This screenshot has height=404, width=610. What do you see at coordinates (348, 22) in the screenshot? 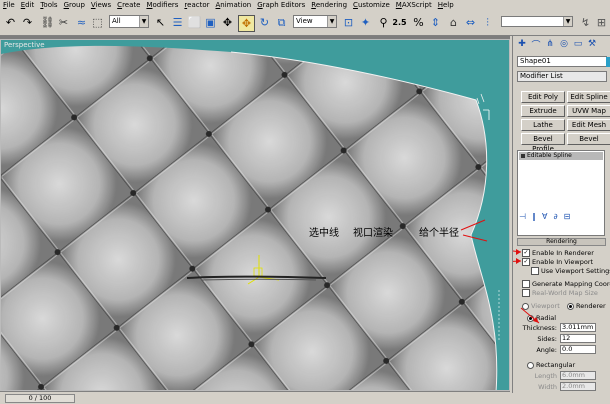
I see `pivot-center-icon: ⊡` at bounding box center [348, 22].